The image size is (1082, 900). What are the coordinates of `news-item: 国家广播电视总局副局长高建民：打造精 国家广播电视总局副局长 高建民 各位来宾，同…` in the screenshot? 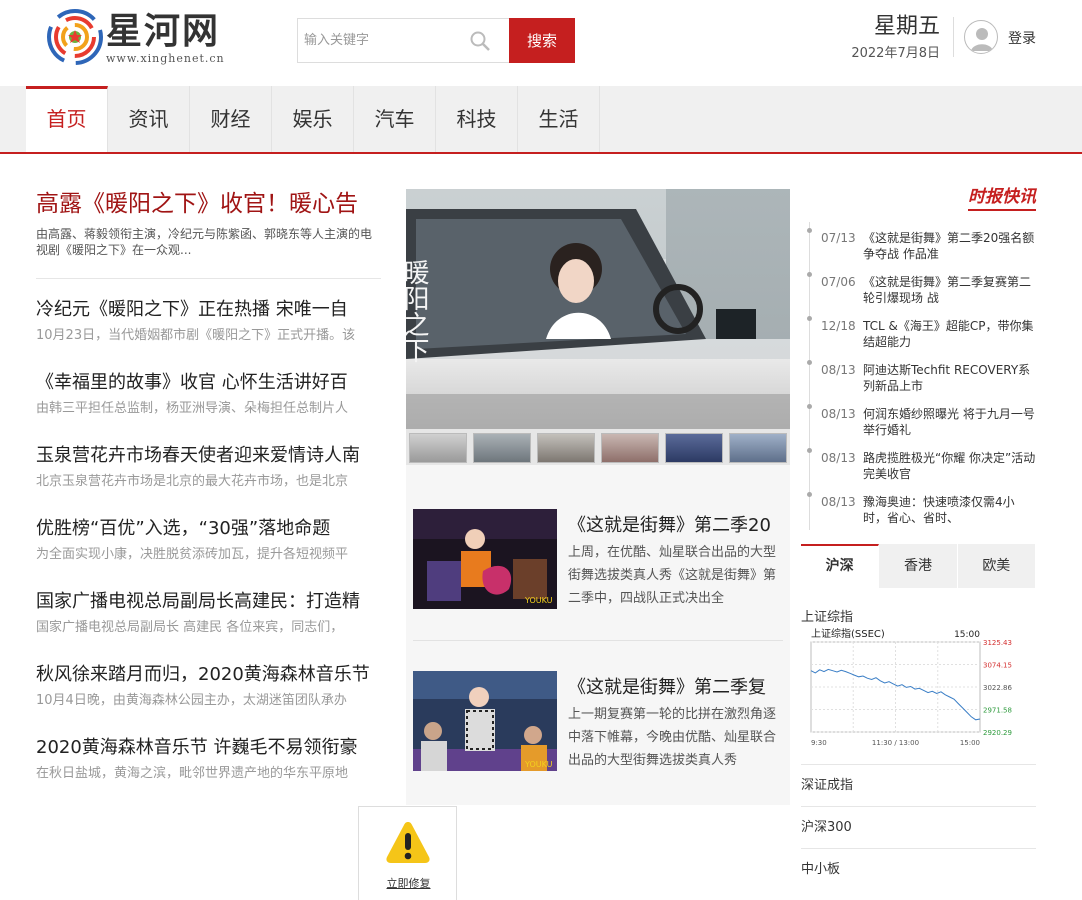 It's located at (208, 616).